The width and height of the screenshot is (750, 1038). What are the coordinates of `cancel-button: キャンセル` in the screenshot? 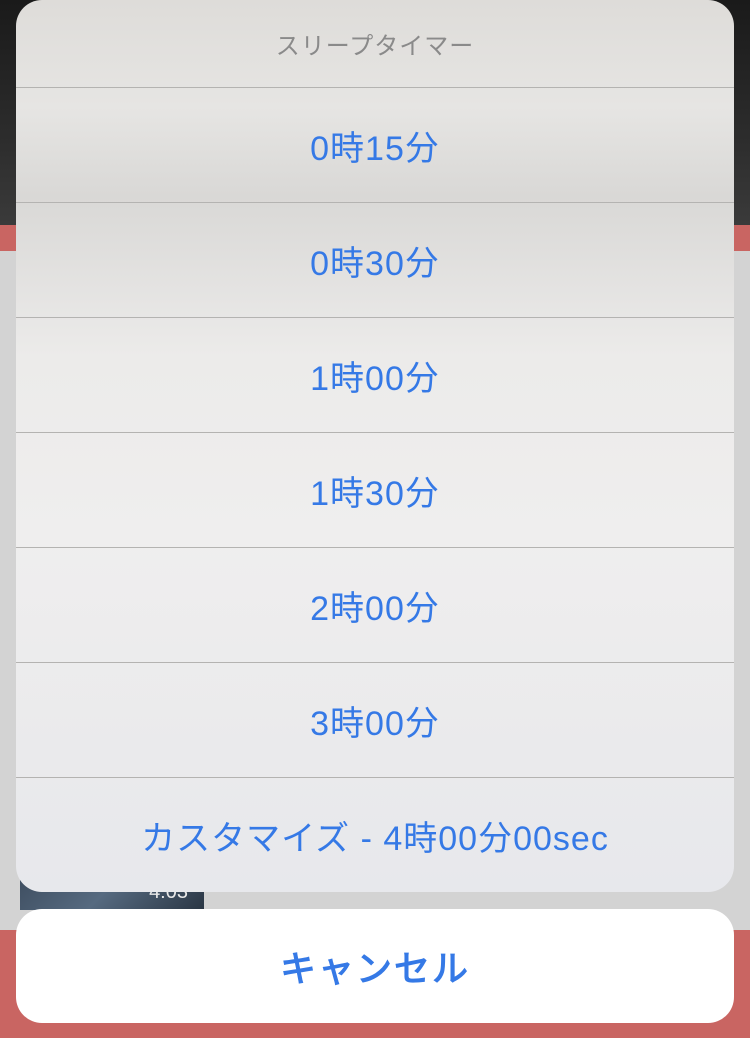 It's located at (375, 966).